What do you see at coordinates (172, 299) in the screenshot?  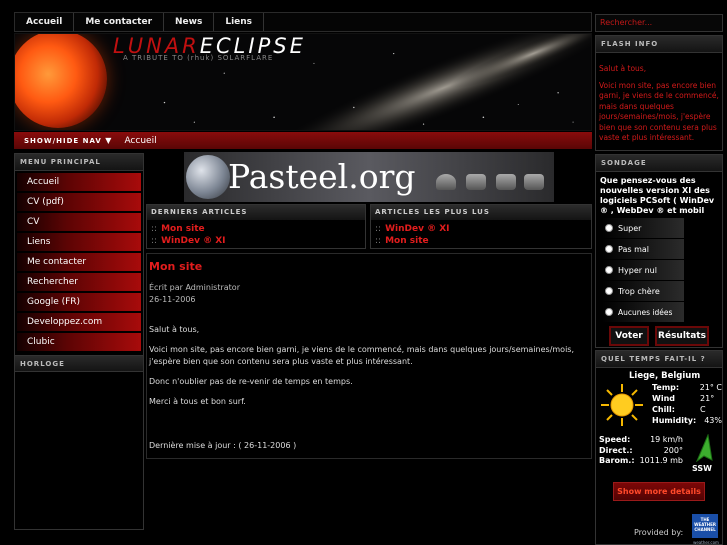 I see `article-date: 26-11-2006` at bounding box center [172, 299].